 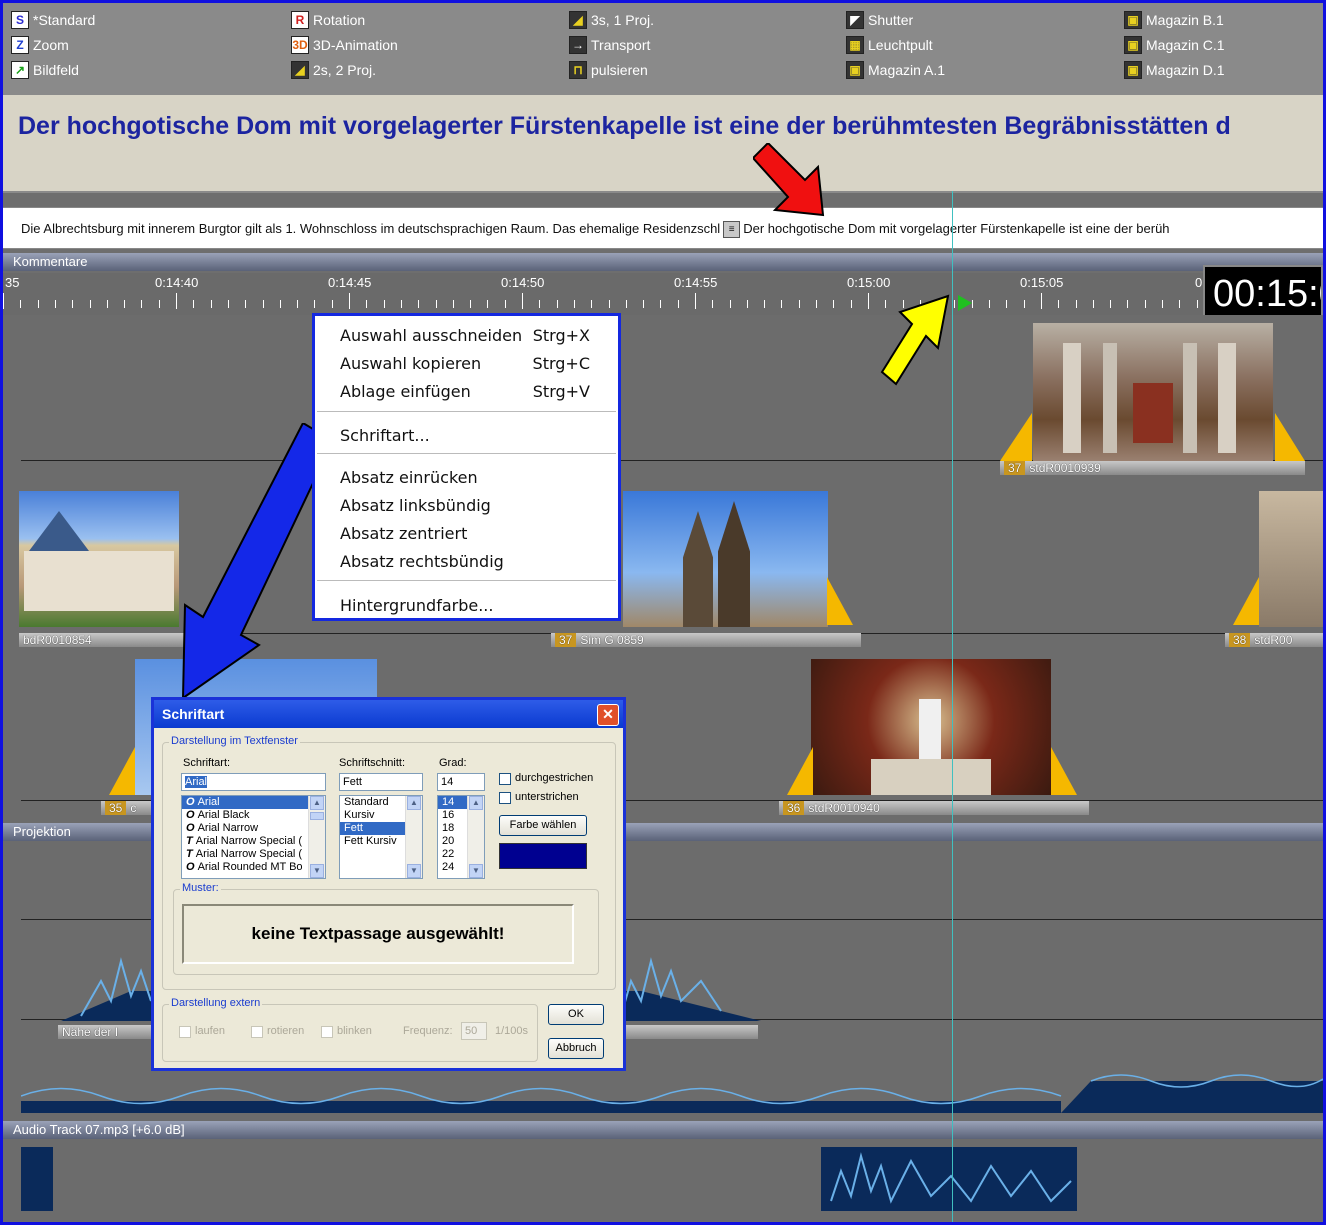 I want to click on list-item-label: 24, so click(x=448, y=867).